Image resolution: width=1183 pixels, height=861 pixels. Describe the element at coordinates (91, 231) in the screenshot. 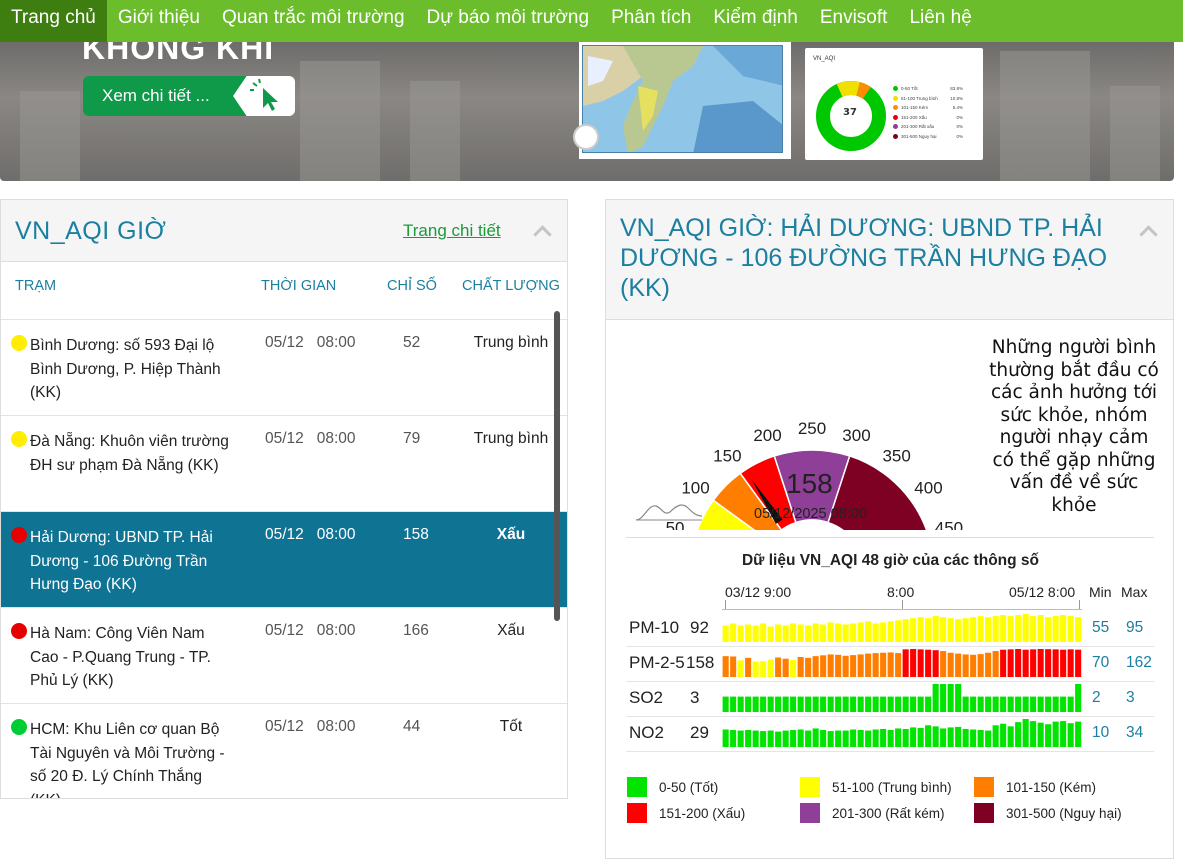

I see `panel-title: VN_AQI GIỜ` at that location.